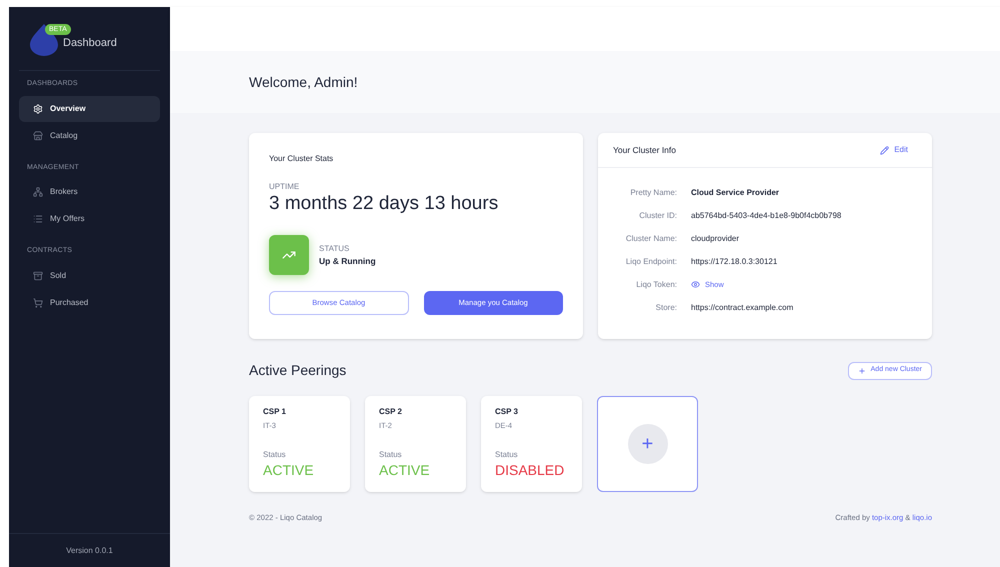  What do you see at coordinates (89, 109) in the screenshot?
I see `sidebar-item: Overview` at bounding box center [89, 109].